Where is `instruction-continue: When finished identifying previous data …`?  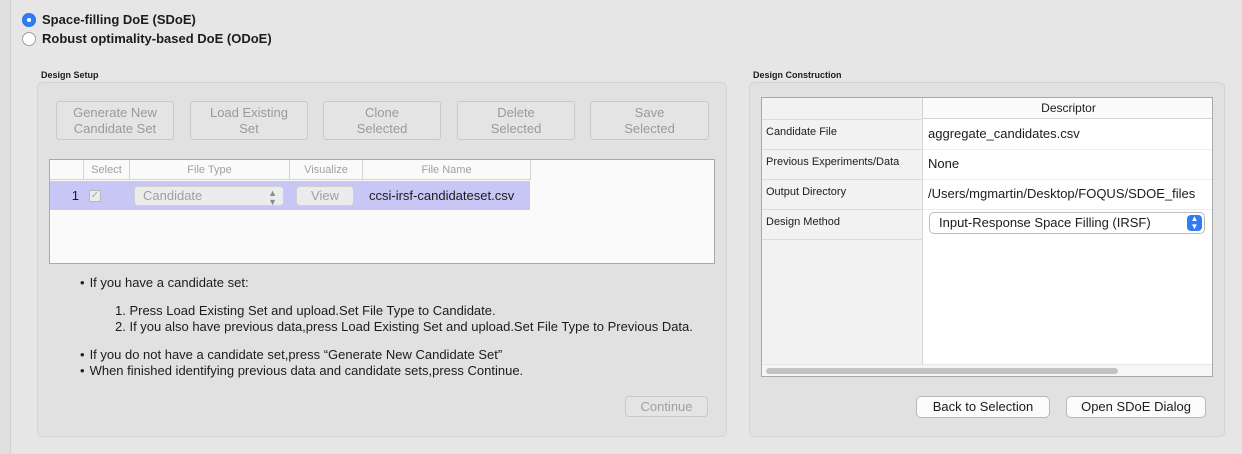
instruction-continue: When finished identifying previous data … is located at coordinates (302, 370).